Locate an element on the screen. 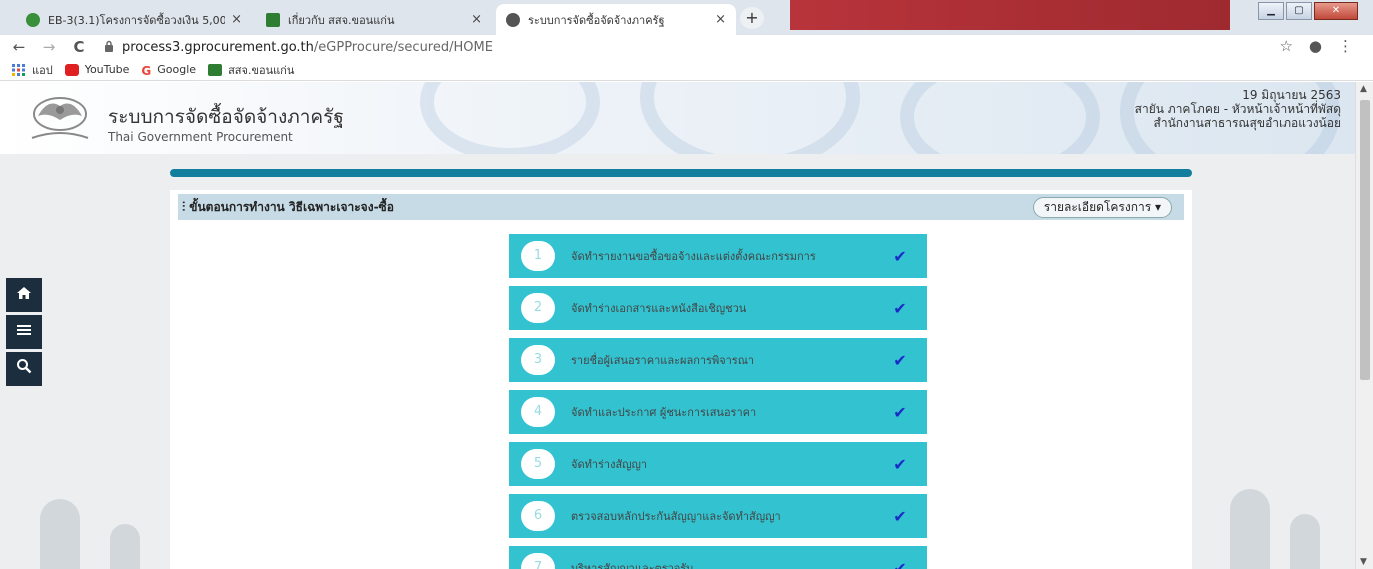  brand-title-thai: ระบบการจัดซื้อจัดจ้างภาครัฐ is located at coordinates (226, 117).